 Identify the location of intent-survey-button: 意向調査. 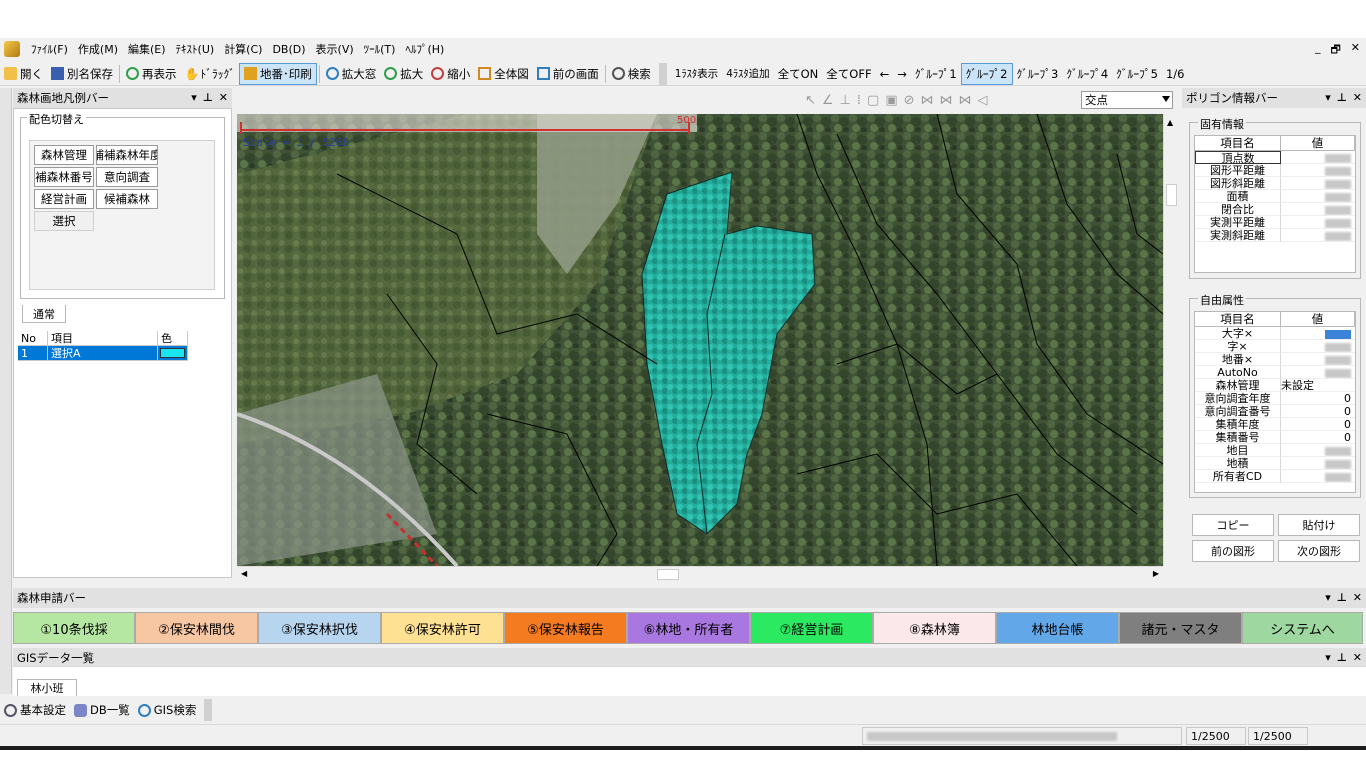
(127, 177).